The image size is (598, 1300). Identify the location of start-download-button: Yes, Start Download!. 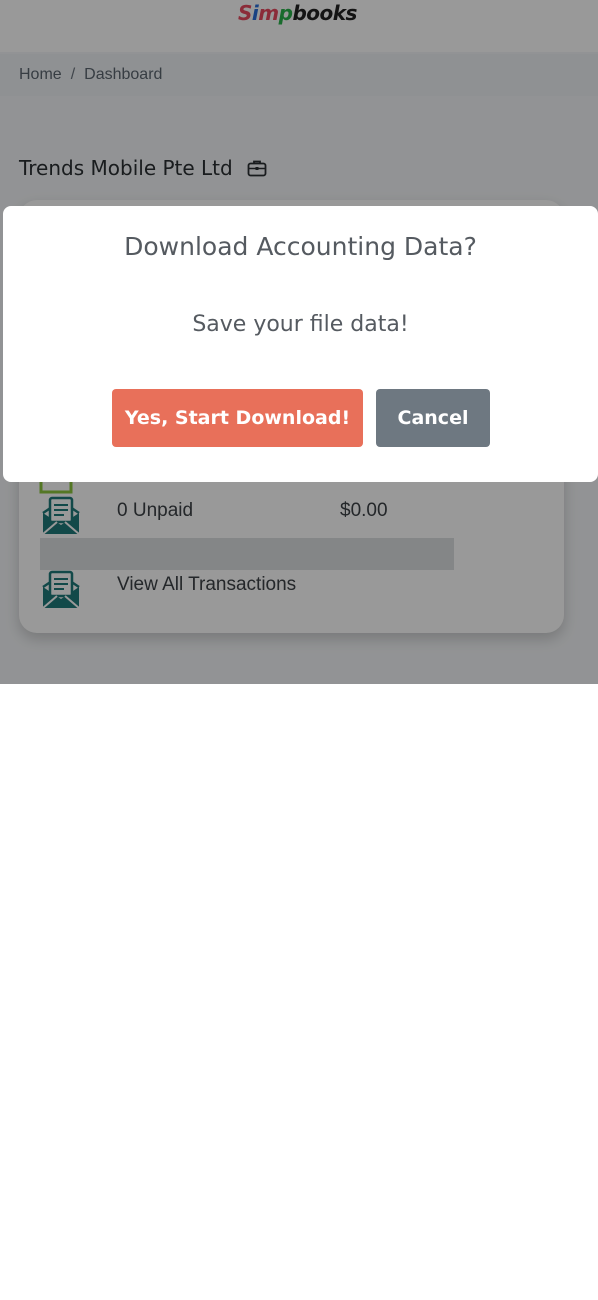
(237, 418).